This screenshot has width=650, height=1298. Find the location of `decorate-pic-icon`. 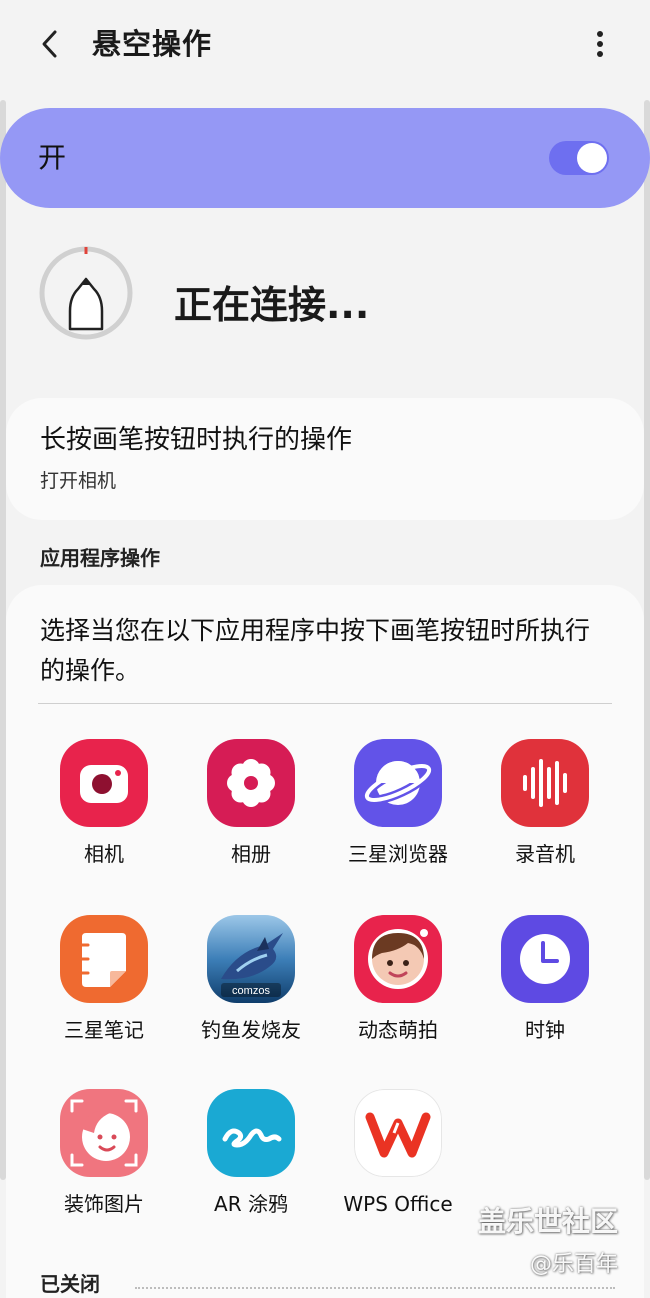

decorate-pic-icon is located at coordinates (104, 1133).